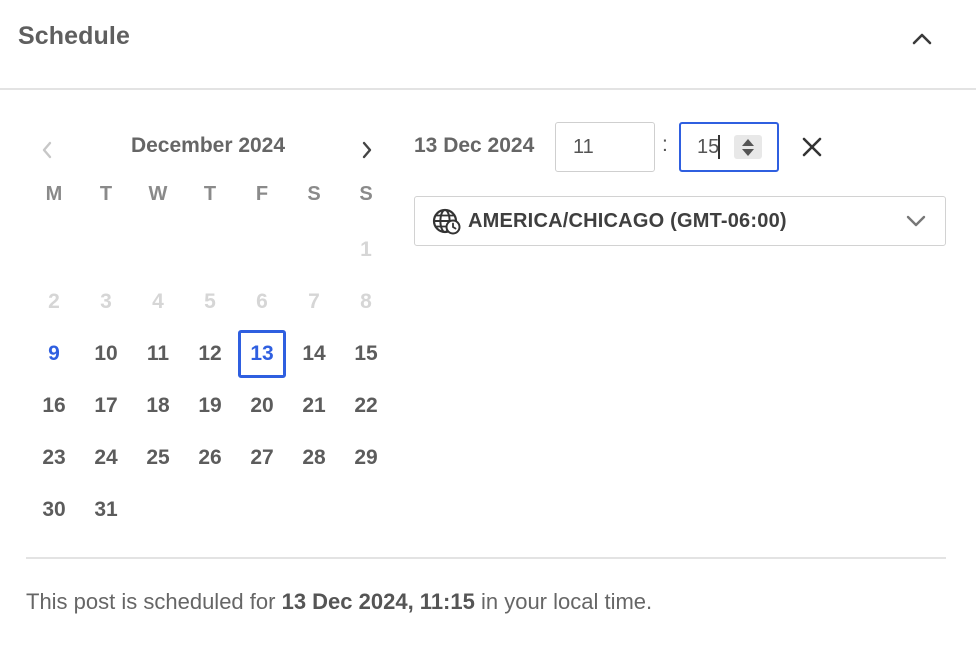  Describe the element at coordinates (154, 601) in the screenshot. I see `summary-prefix: This post is scheduled for` at that location.